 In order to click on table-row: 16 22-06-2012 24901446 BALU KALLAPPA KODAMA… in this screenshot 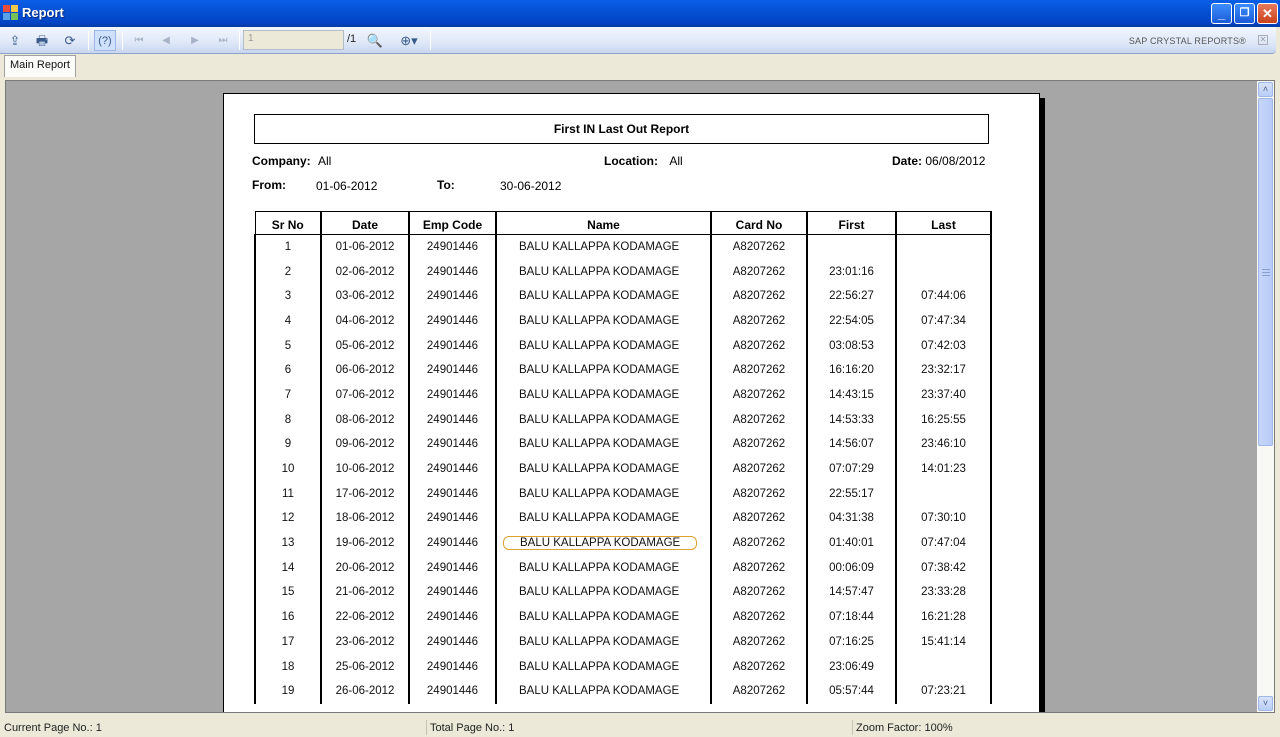, I will do `click(623, 617)`.